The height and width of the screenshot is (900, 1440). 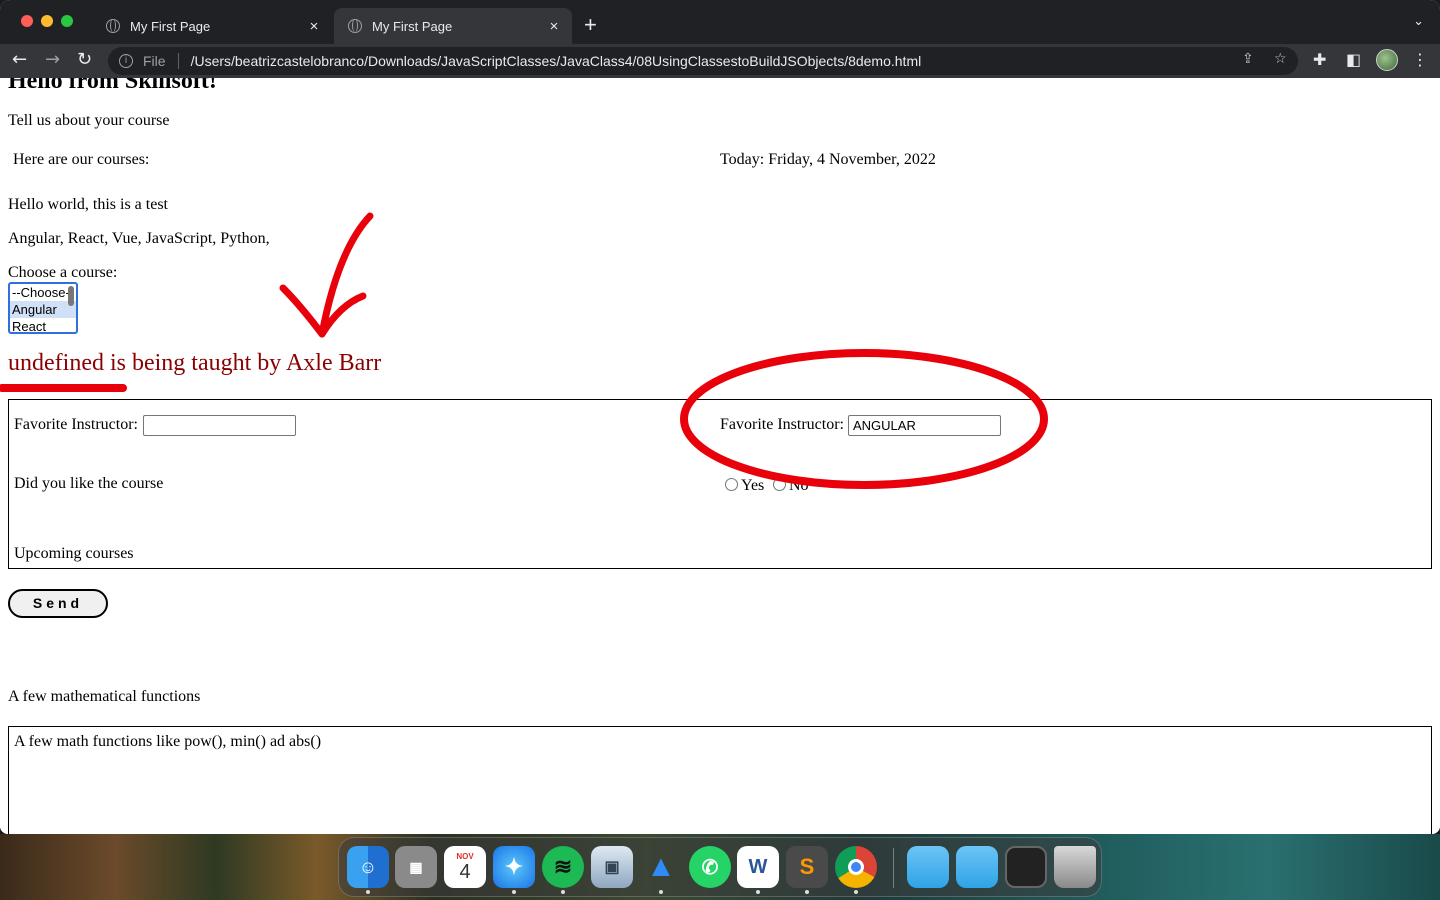 I want to click on hello-world-text: Hello world, this is a test, so click(x=88, y=204).